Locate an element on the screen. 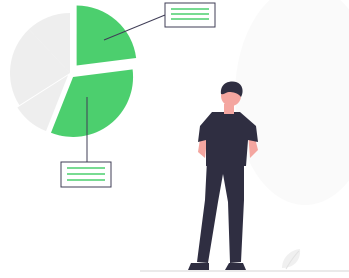  plant-leaf-icon is located at coordinates (291, 259).